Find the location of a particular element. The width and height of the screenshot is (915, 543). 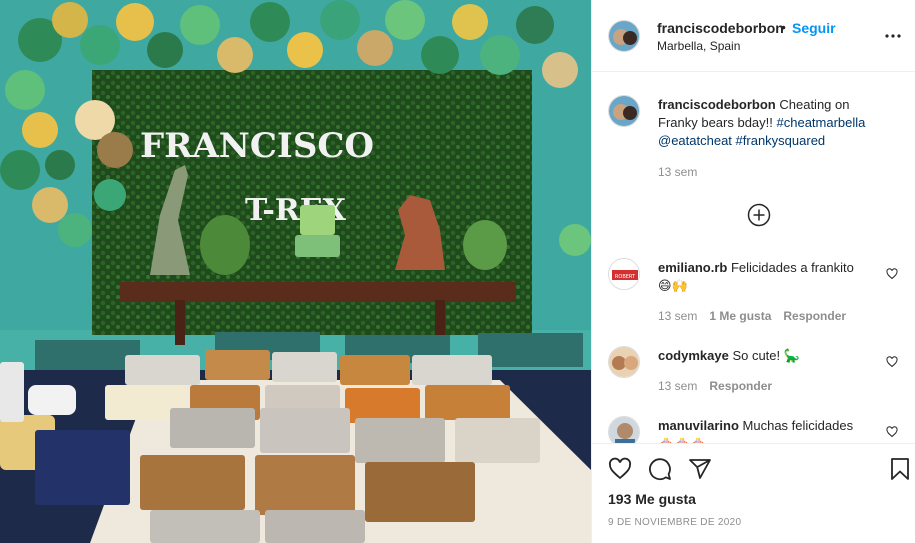

post-actions: 193 Me gusta 9 DE NOVIEMBRE DE 2020 is located at coordinates (753, 493).